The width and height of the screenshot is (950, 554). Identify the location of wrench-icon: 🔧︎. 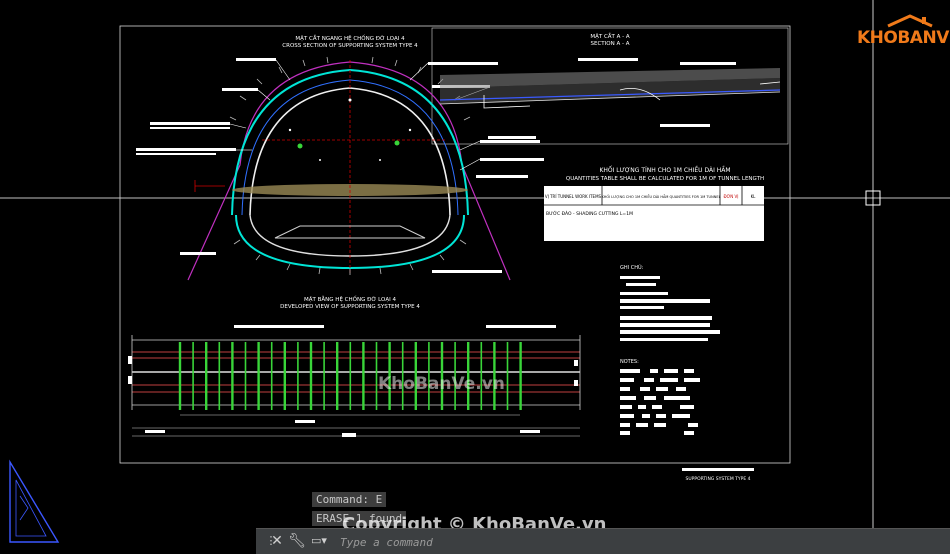
(297, 541).